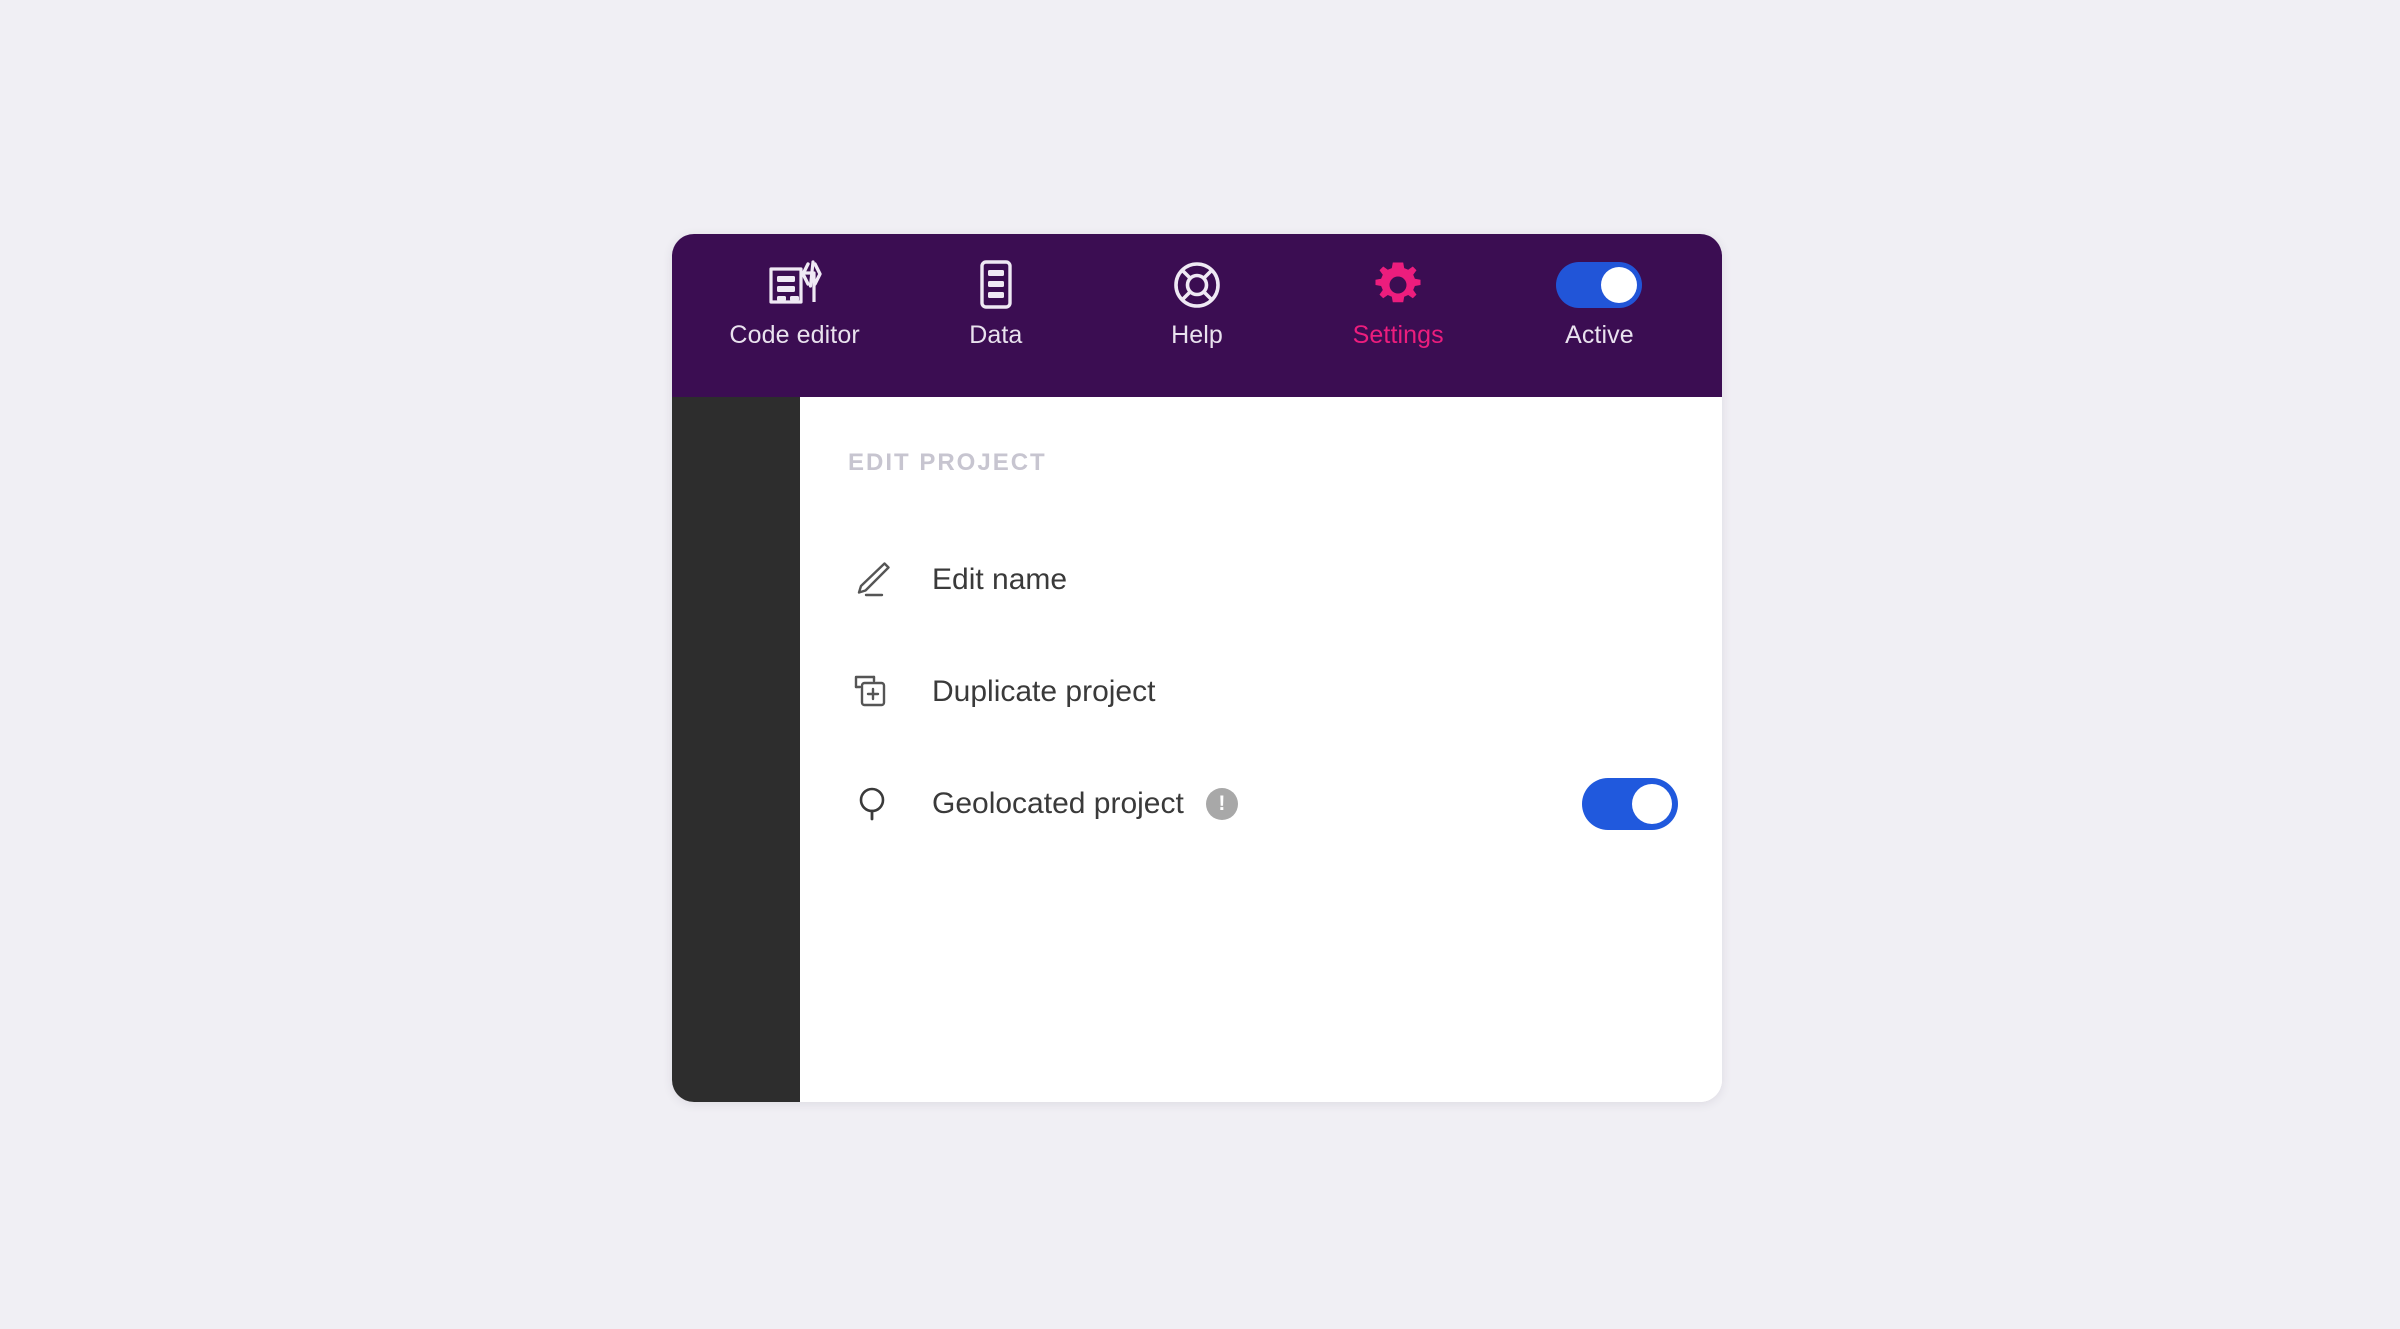  What do you see at coordinates (1058, 803) in the screenshot?
I see `menu-row-geolocated-project-label: Geolocated project` at bounding box center [1058, 803].